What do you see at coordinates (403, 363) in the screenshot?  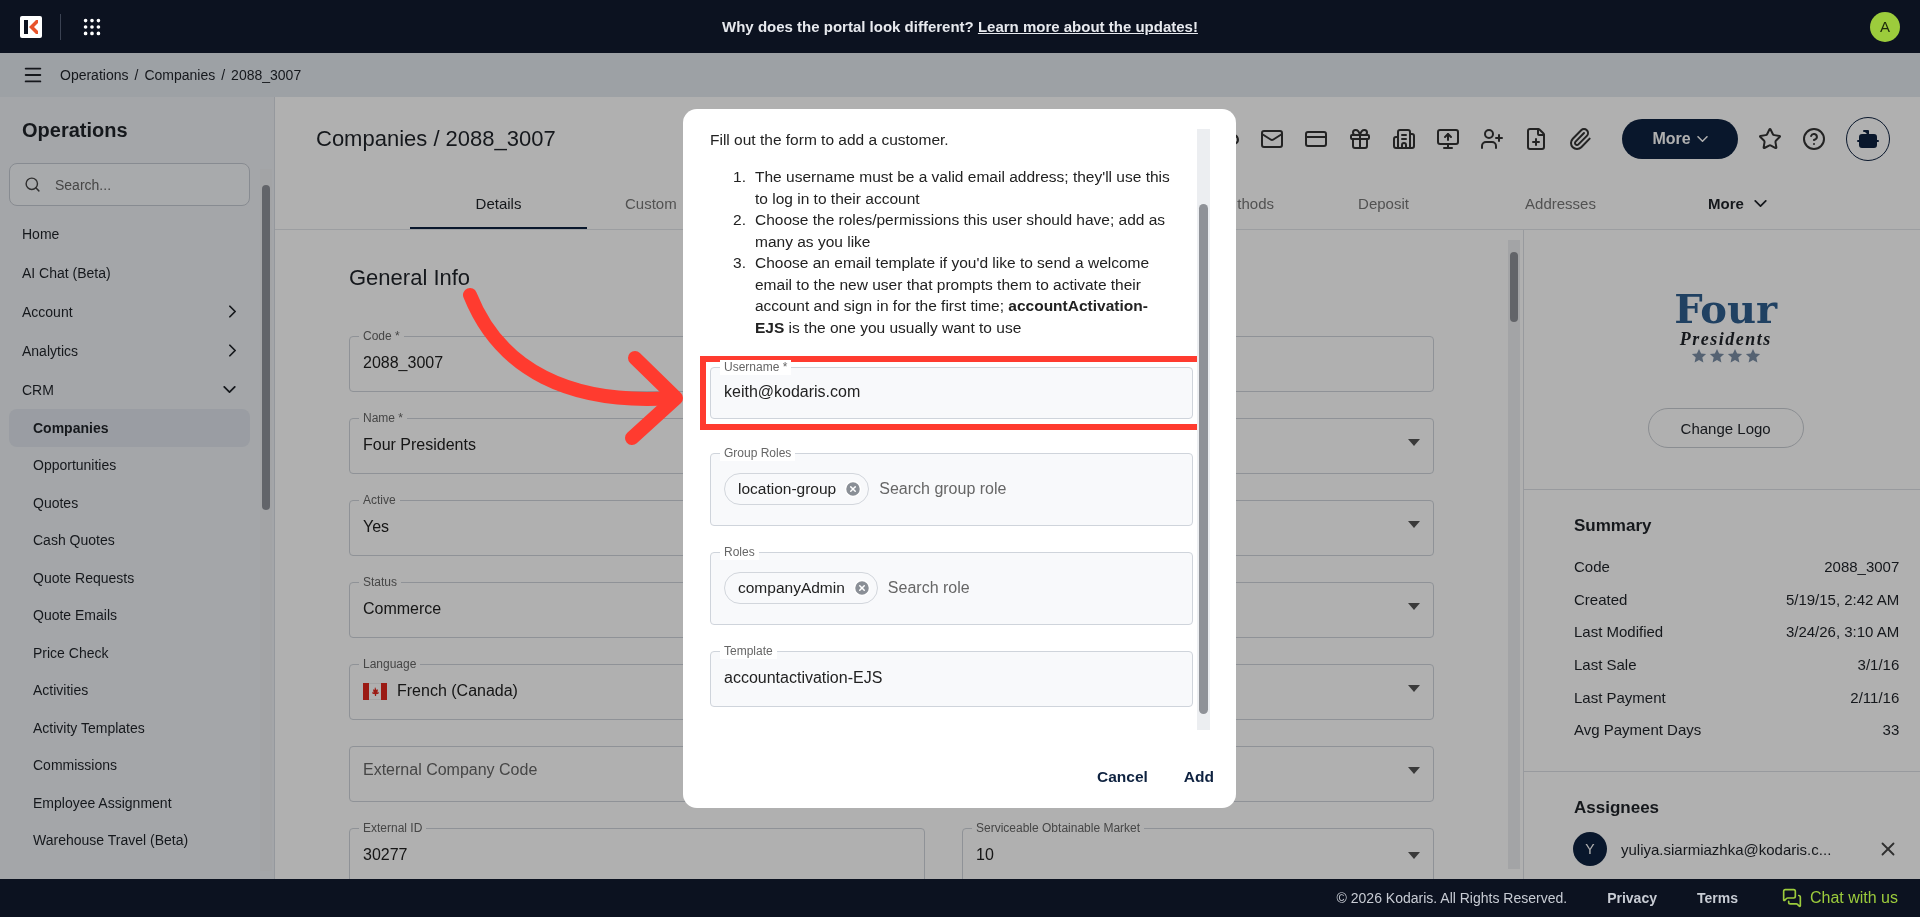 I see `field-value: 2088_3007` at bounding box center [403, 363].